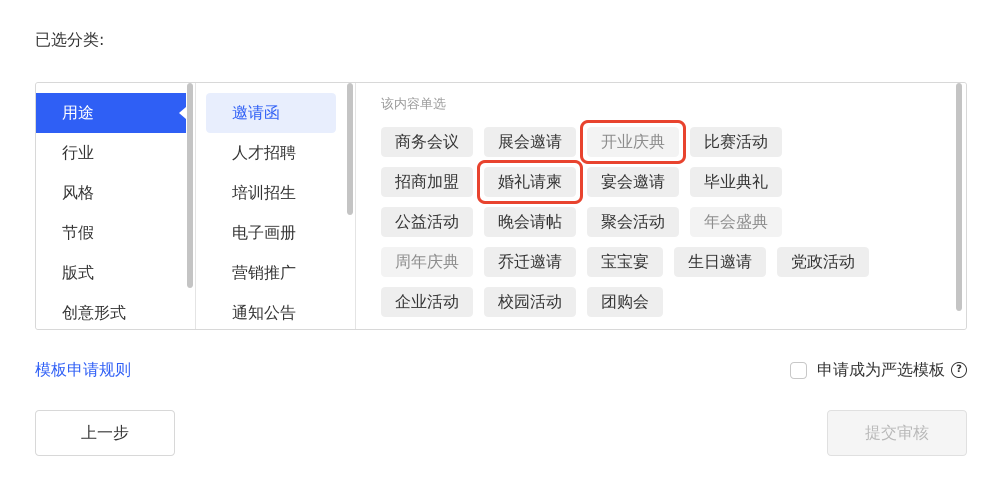 This screenshot has height=493, width=1000. Describe the element at coordinates (959, 370) in the screenshot. I see `help-icon: ?` at that location.